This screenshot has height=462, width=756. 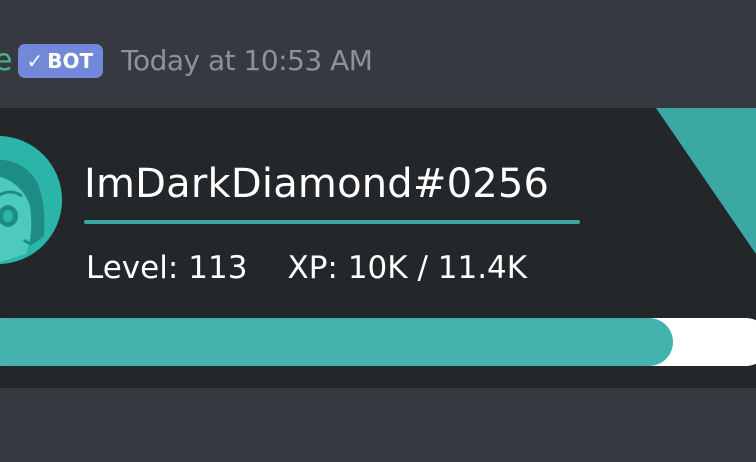 I want to click on xp-value: 10K / 11.4K, so click(x=437, y=268).